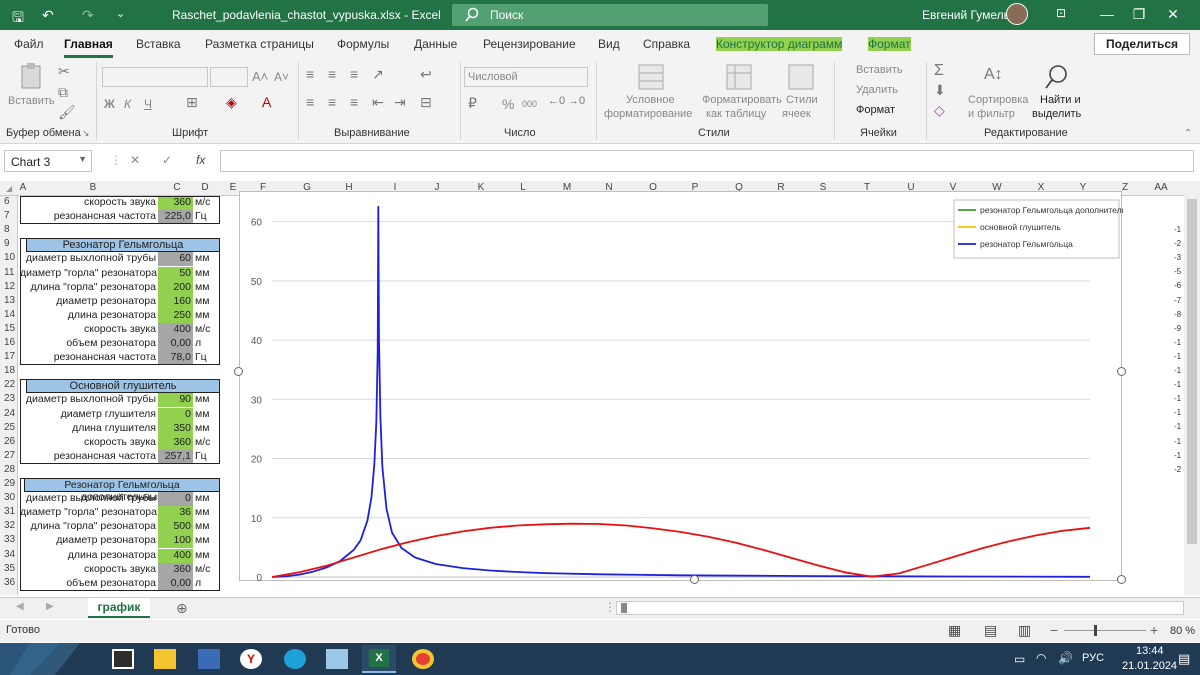 The height and width of the screenshot is (675, 1200). What do you see at coordinates (796, 114) in the screenshot?
I see `cell-styles-label-2: ячеек` at bounding box center [796, 114].